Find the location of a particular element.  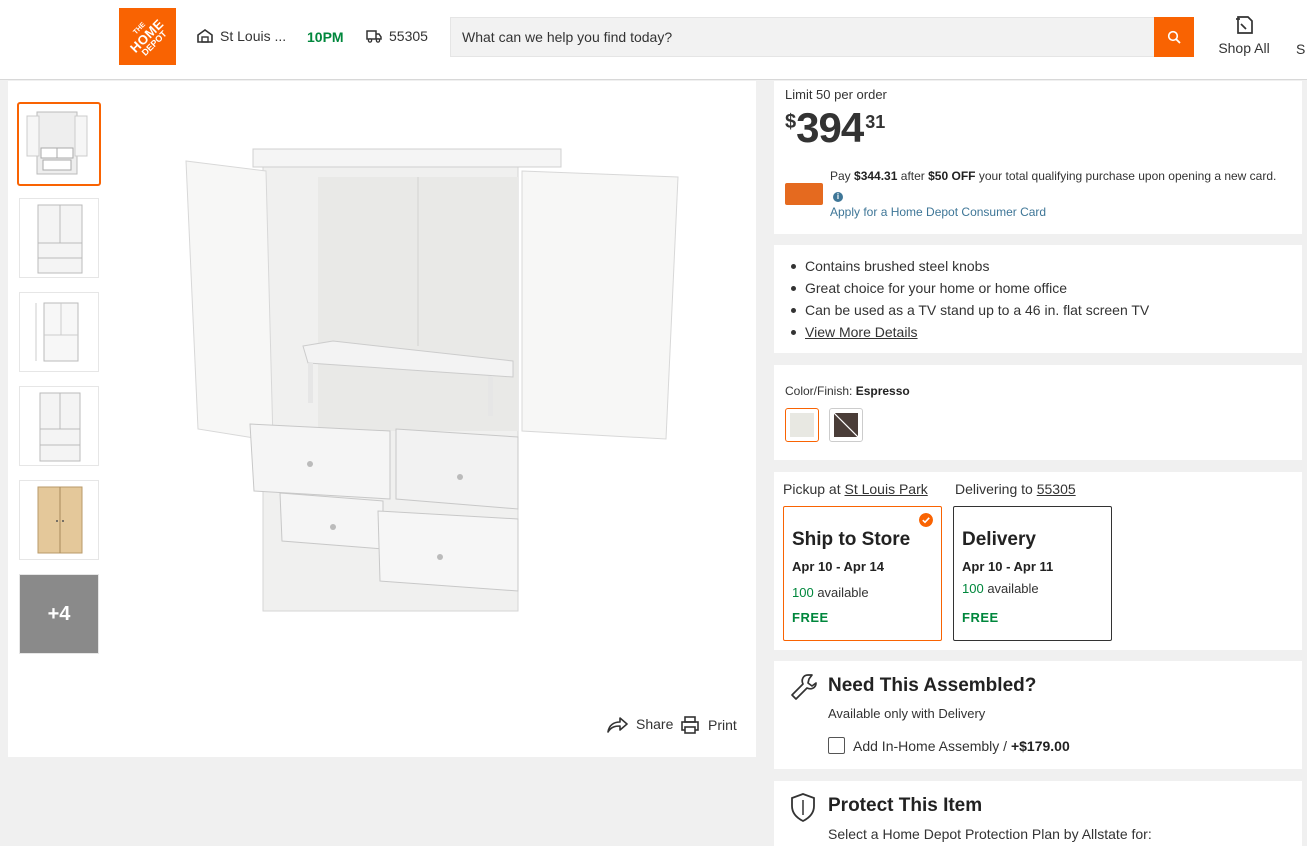

swatch-white-fill is located at coordinates (802, 425).